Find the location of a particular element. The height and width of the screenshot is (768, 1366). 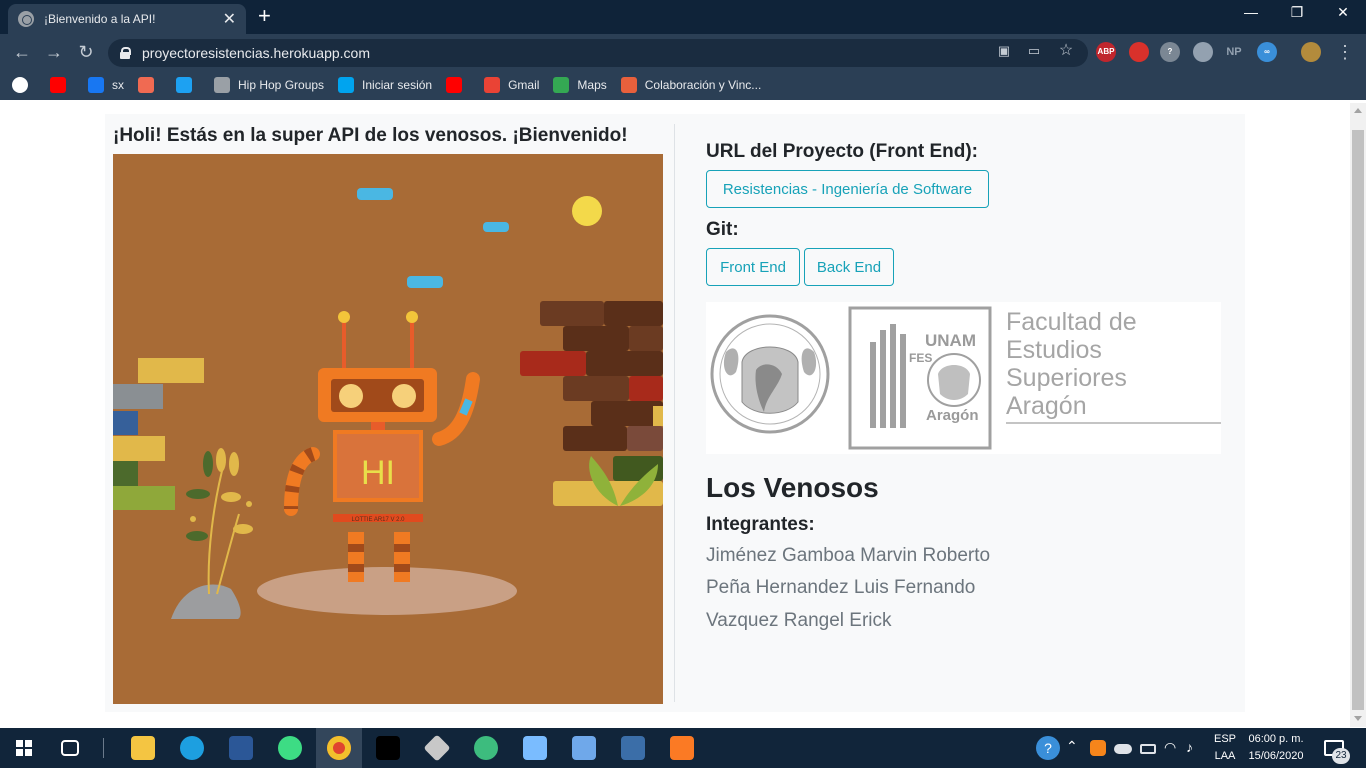

column-divider is located at coordinates (674, 413).